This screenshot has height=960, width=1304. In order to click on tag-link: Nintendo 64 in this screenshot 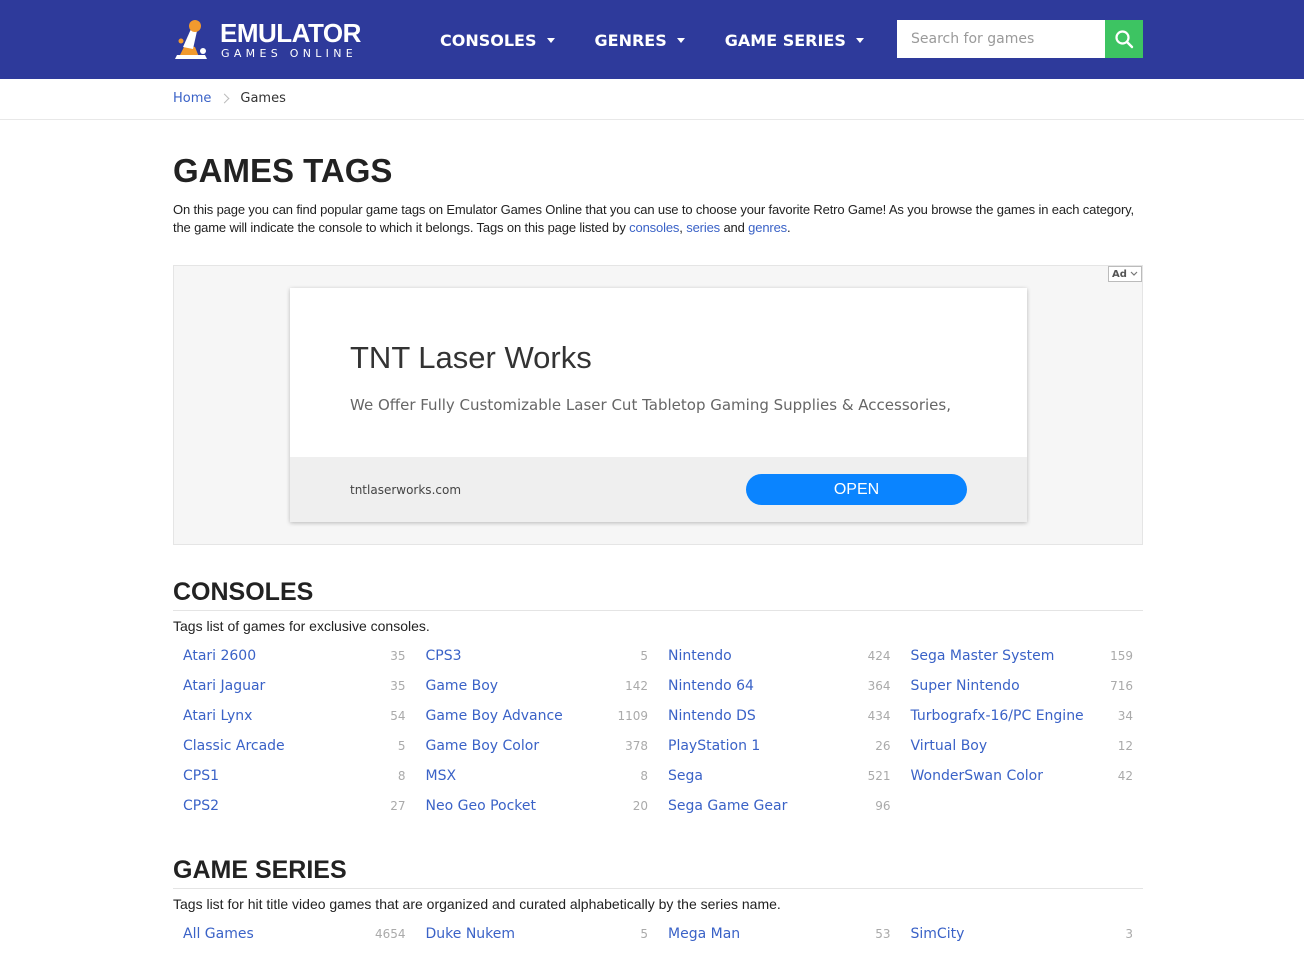, I will do `click(711, 686)`.